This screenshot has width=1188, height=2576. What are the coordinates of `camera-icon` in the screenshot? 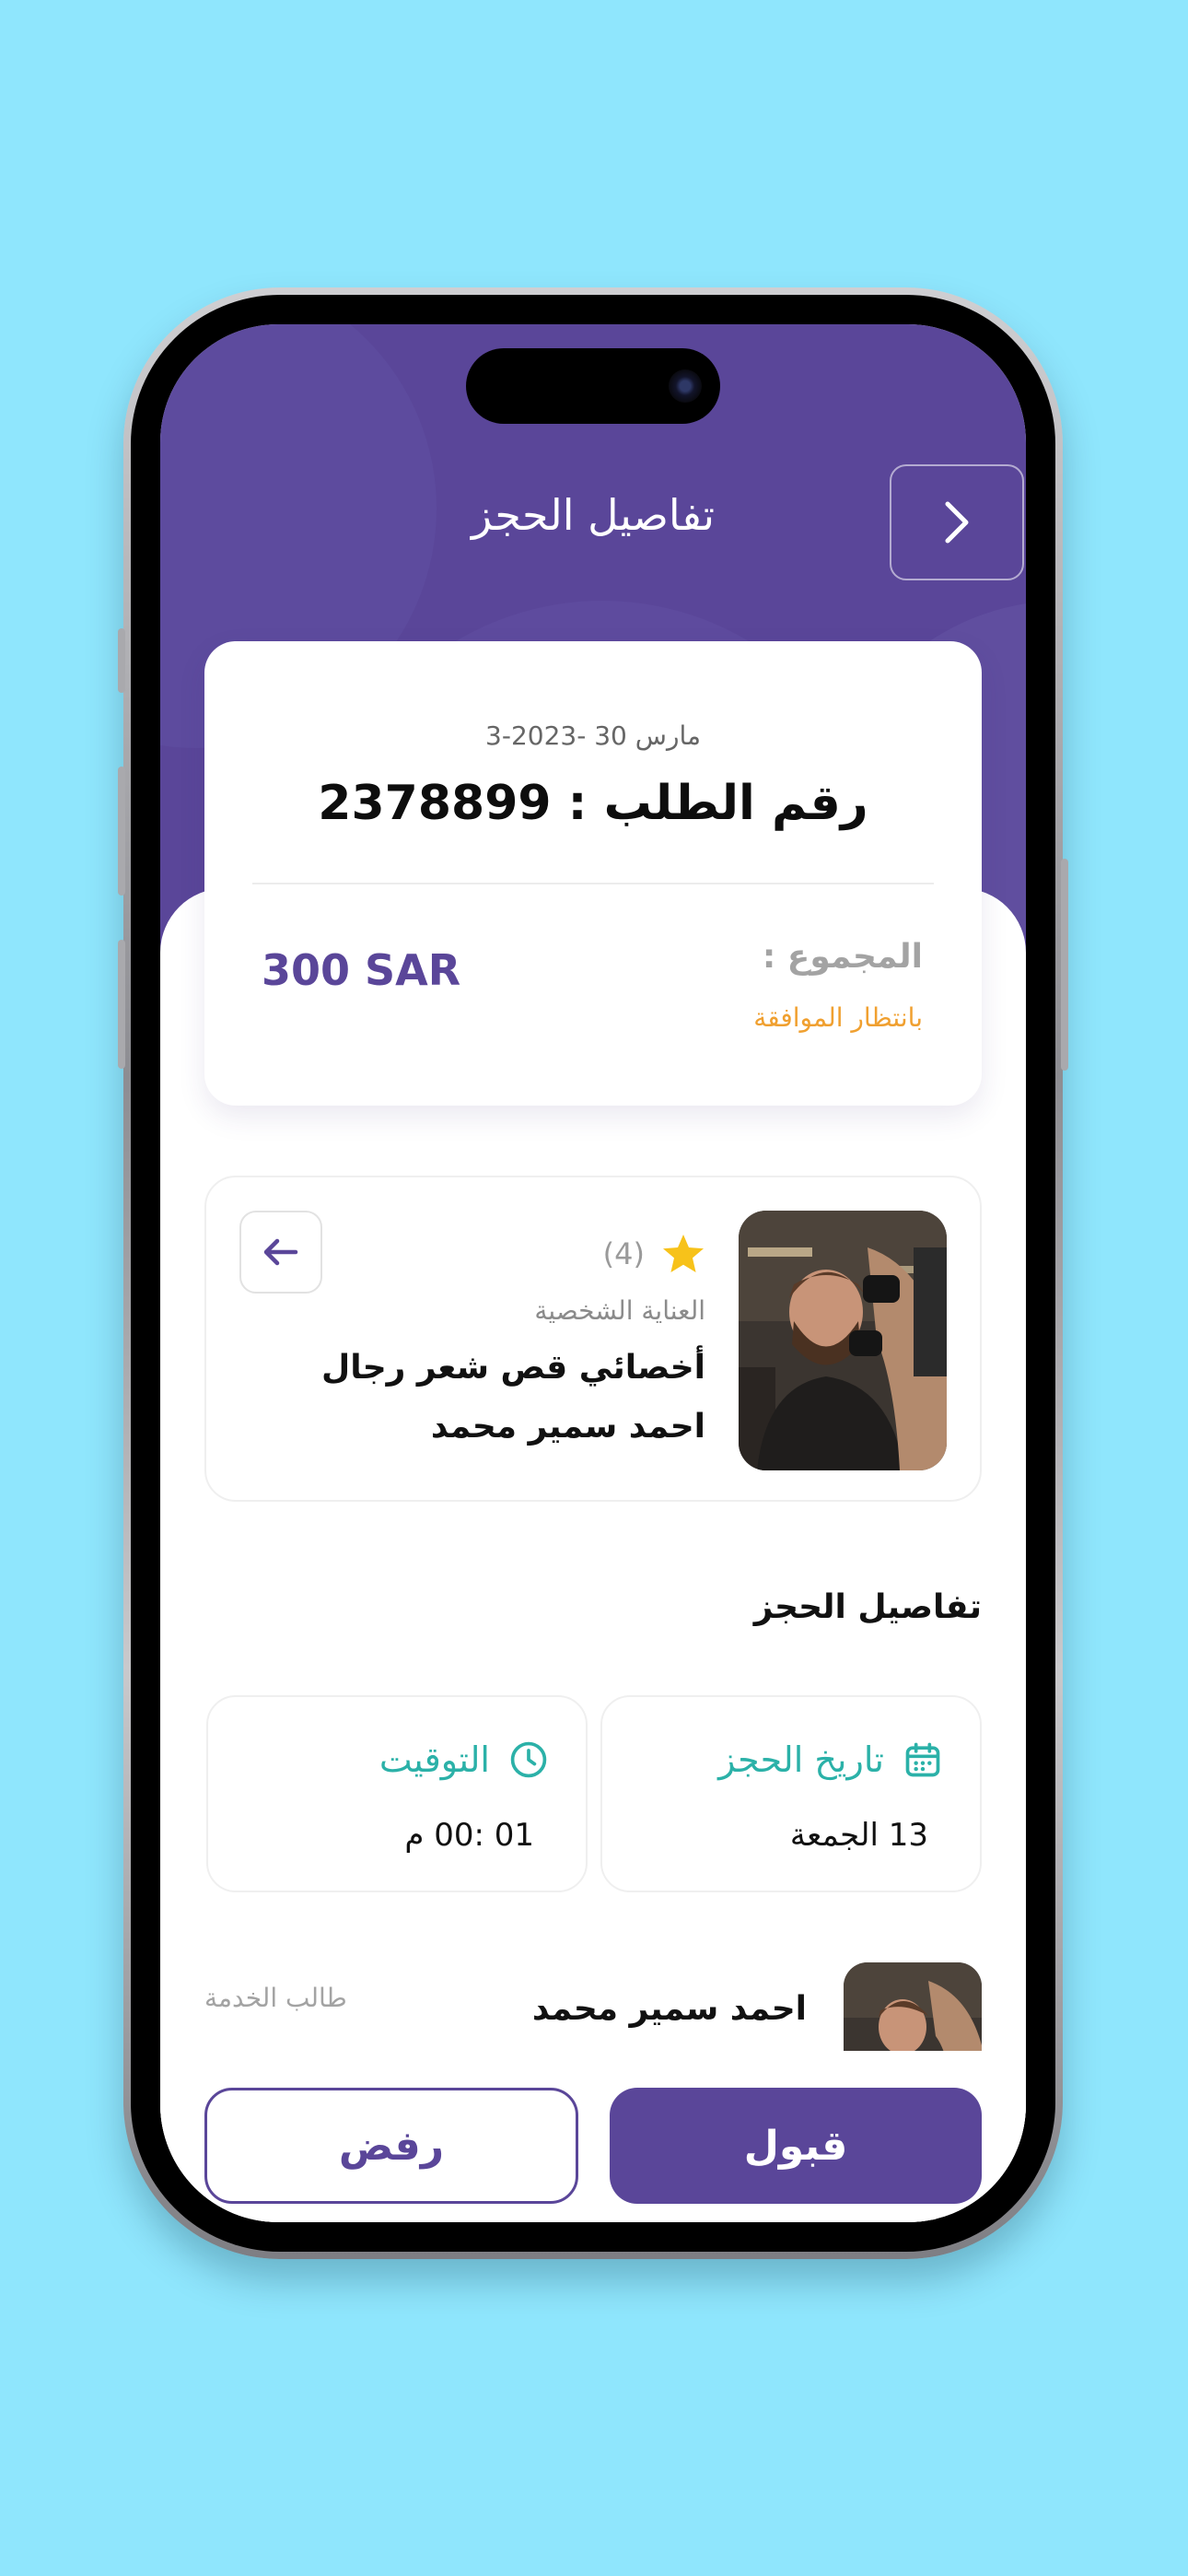 It's located at (685, 386).